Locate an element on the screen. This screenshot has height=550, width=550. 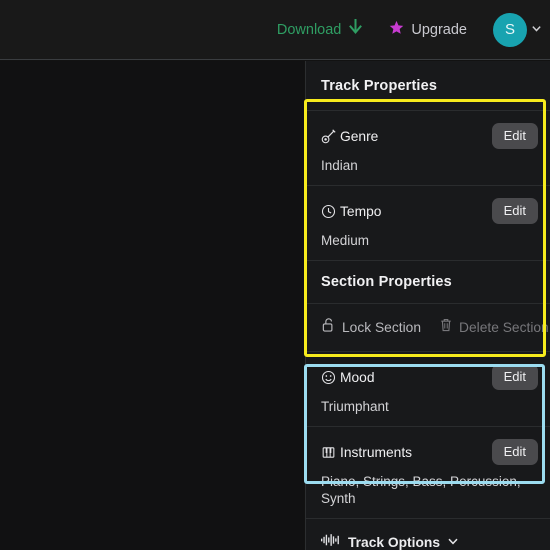
upgrade-button: Upgrade is located at coordinates (428, 30).